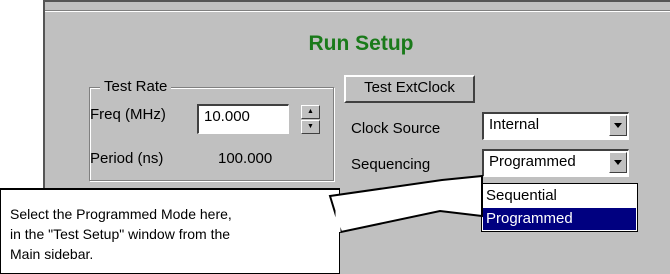 This screenshot has width=670, height=274. Describe the element at coordinates (532, 161) in the screenshot. I see `sequencing-value: Programmed` at that location.